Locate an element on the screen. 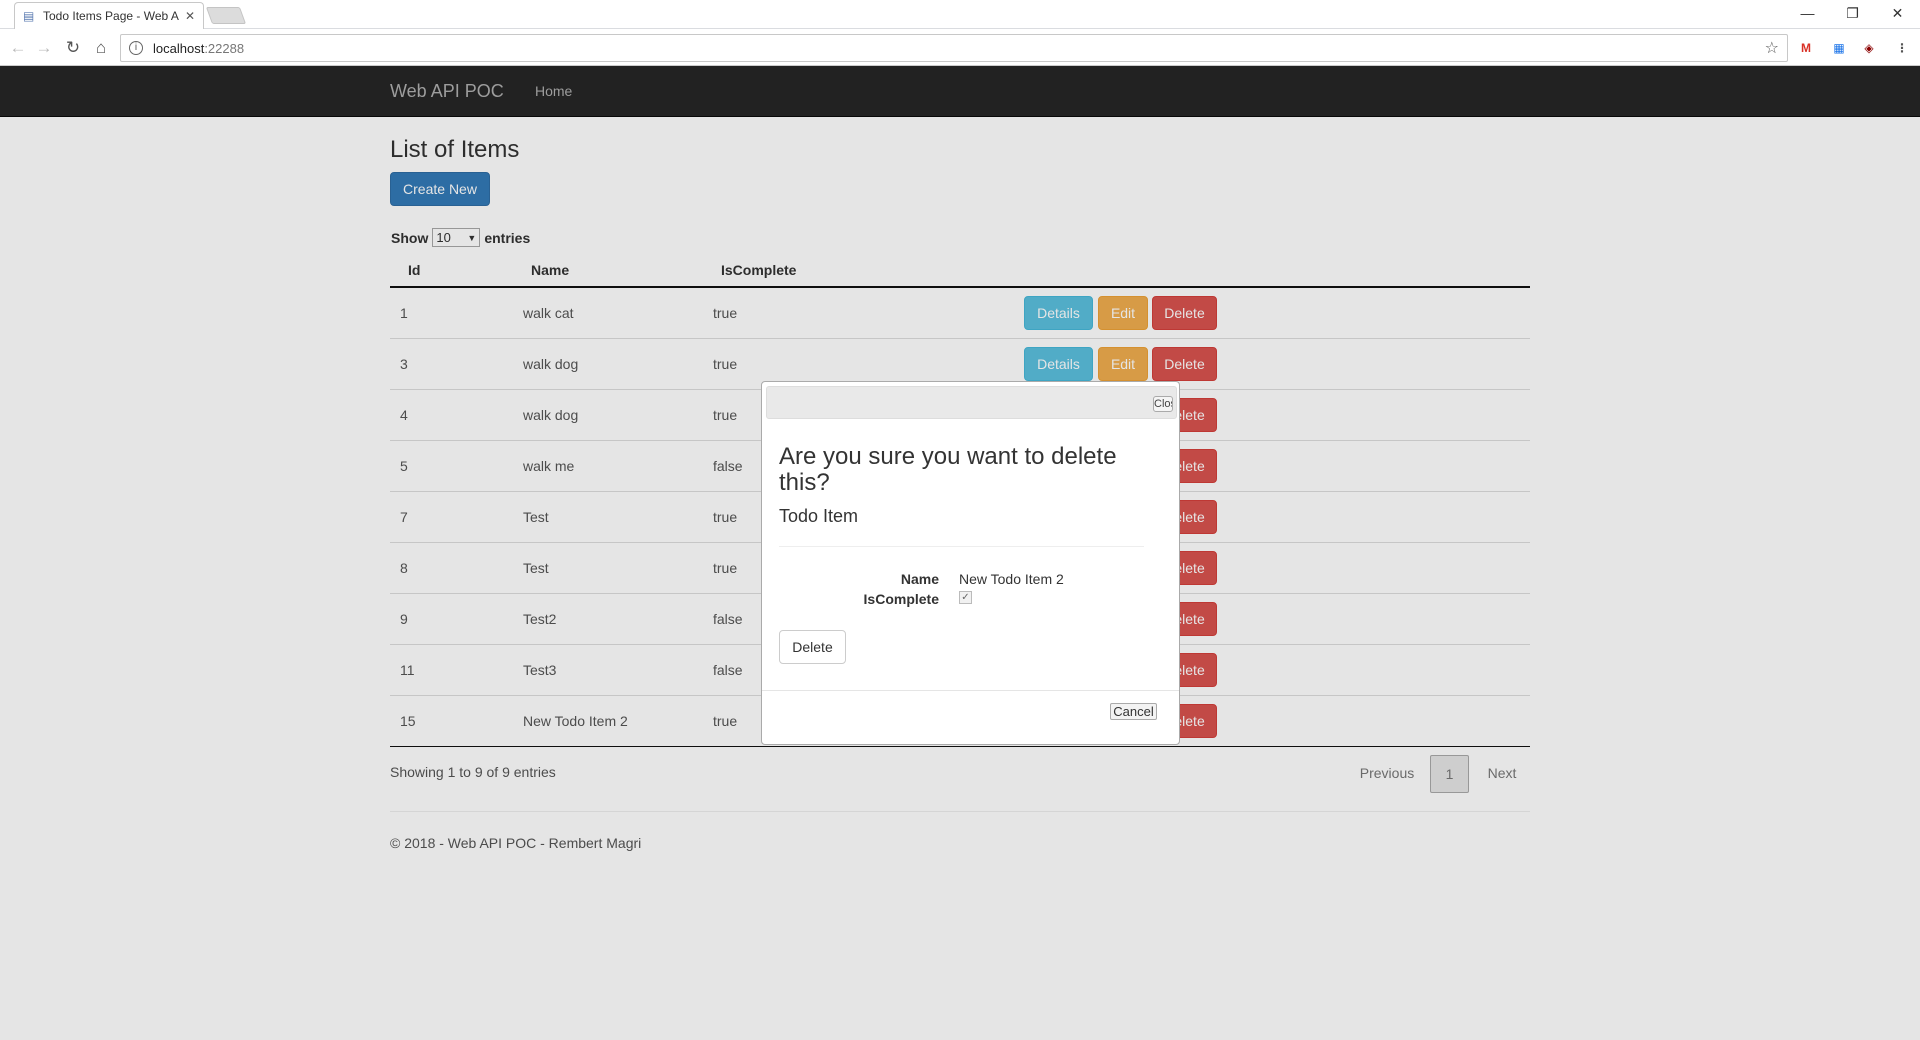 Image resolution: width=1920 pixels, height=1040 pixels. cancel-button: Cancel is located at coordinates (1133, 711).